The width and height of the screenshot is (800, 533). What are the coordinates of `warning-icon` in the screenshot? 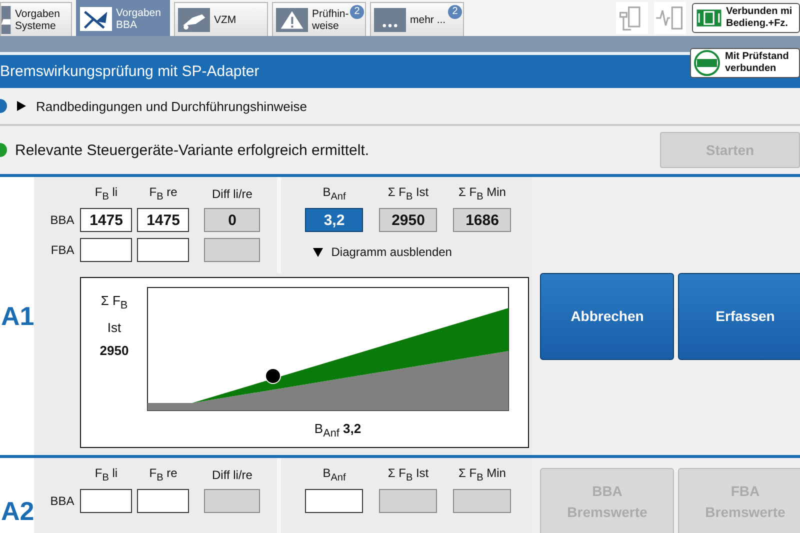 It's located at (292, 20).